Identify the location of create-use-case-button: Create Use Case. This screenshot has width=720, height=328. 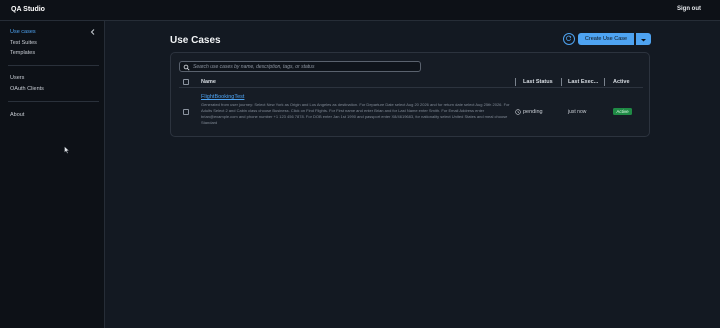
(606, 39).